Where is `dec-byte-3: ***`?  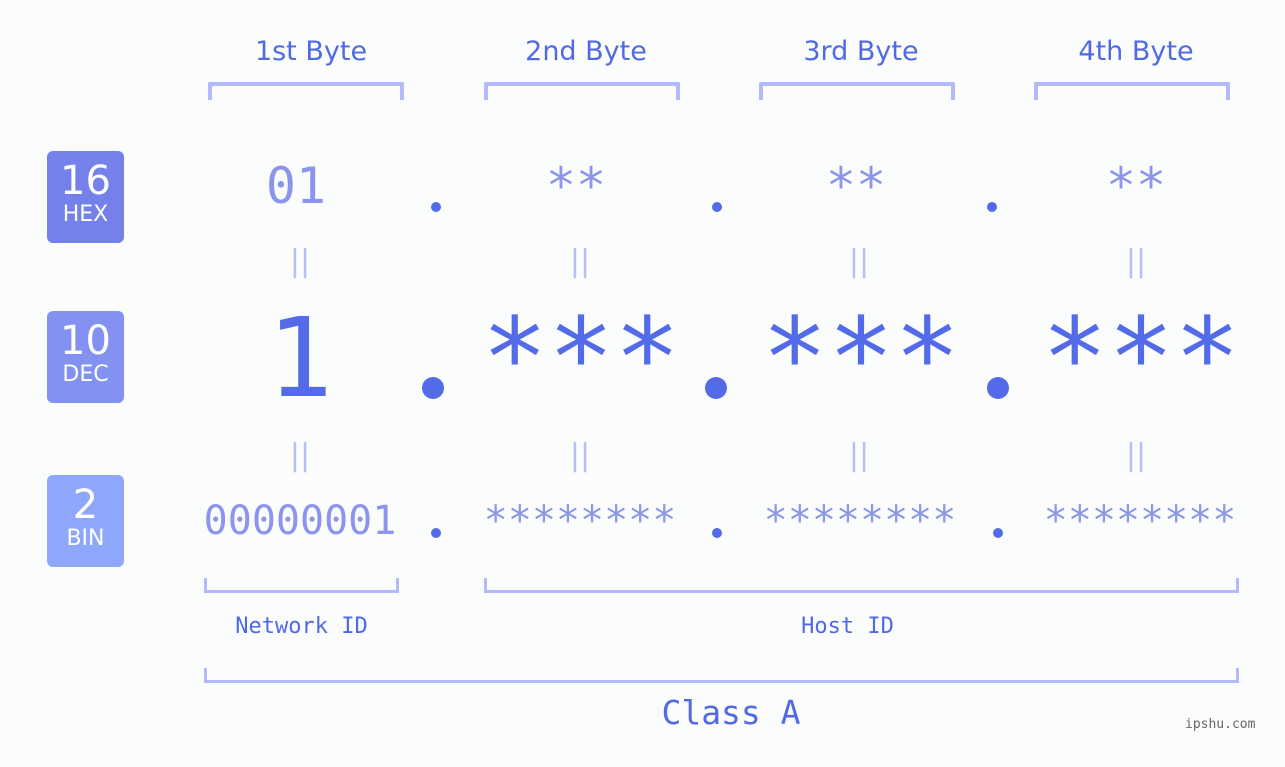
dec-byte-3: *** is located at coordinates (861, 358).